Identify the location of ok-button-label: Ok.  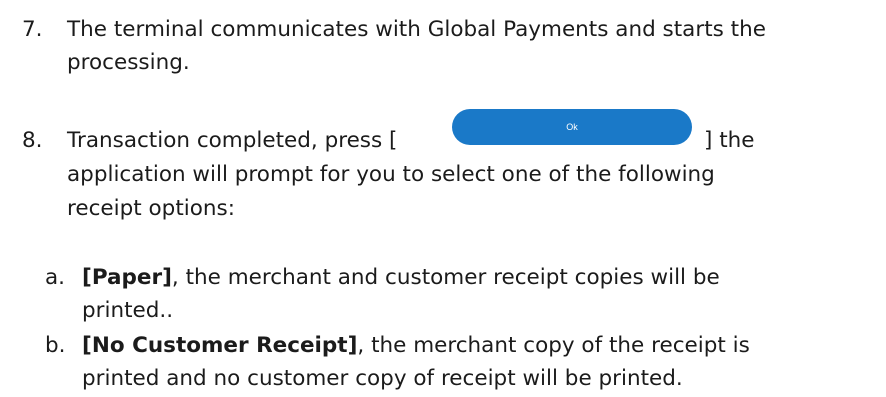
(572, 127).